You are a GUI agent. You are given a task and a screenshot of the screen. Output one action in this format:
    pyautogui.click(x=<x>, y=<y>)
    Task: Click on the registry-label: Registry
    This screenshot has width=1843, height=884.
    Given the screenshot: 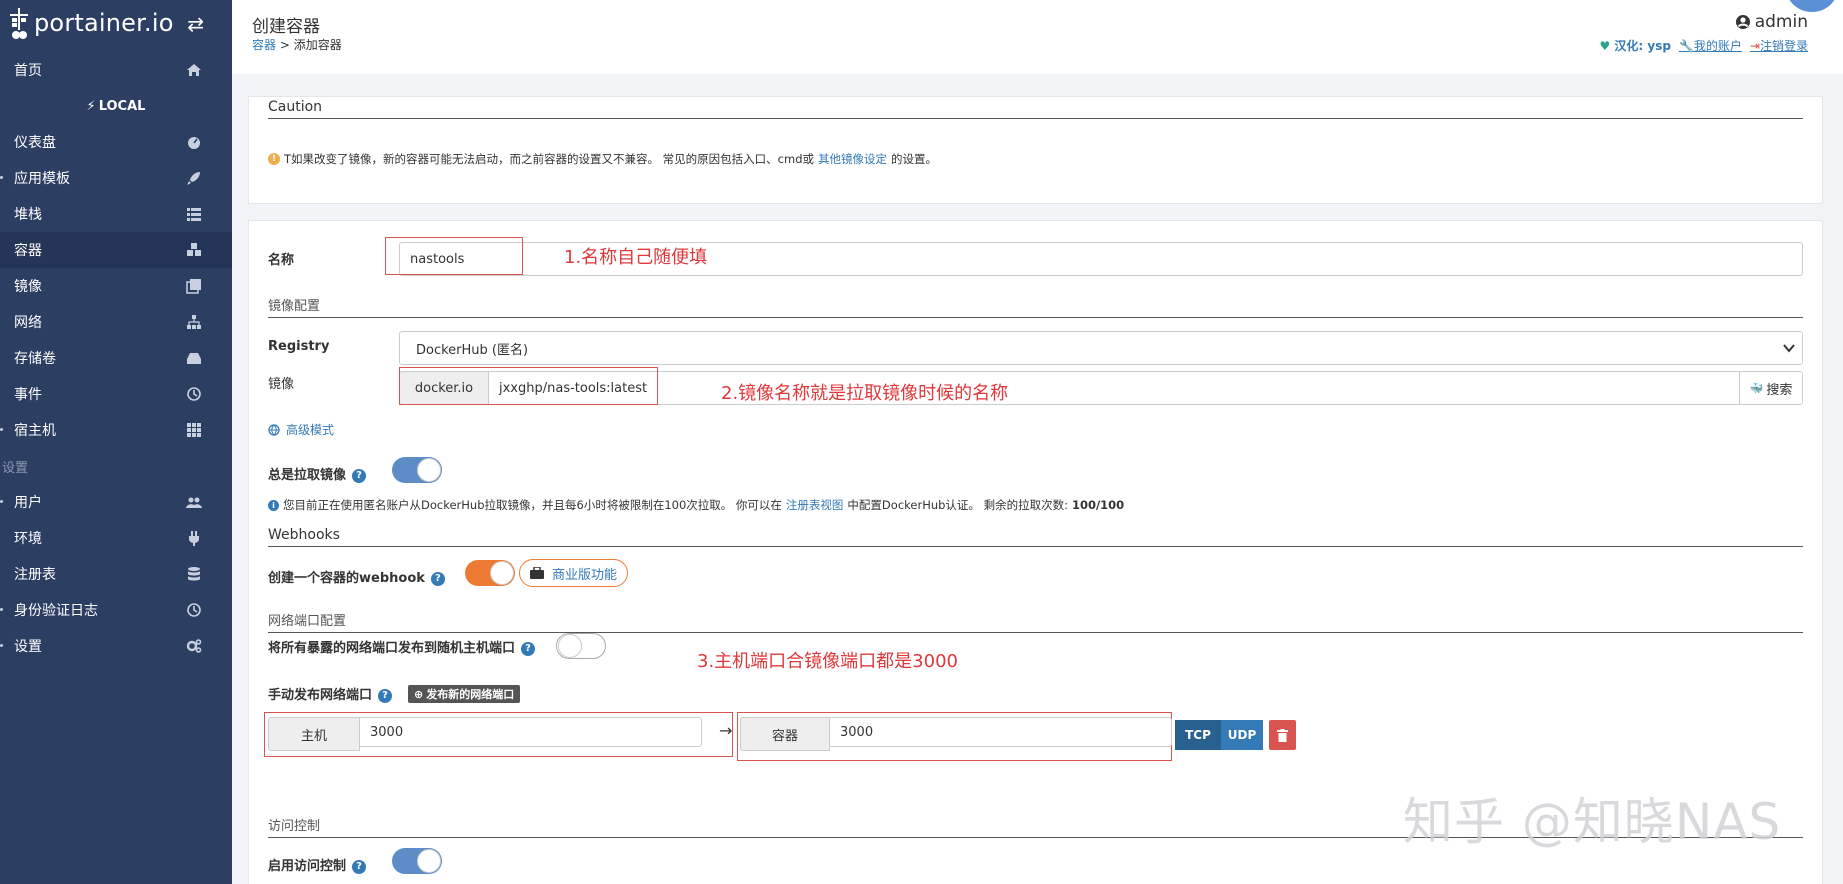 What is the action you would take?
    pyautogui.click(x=299, y=346)
    